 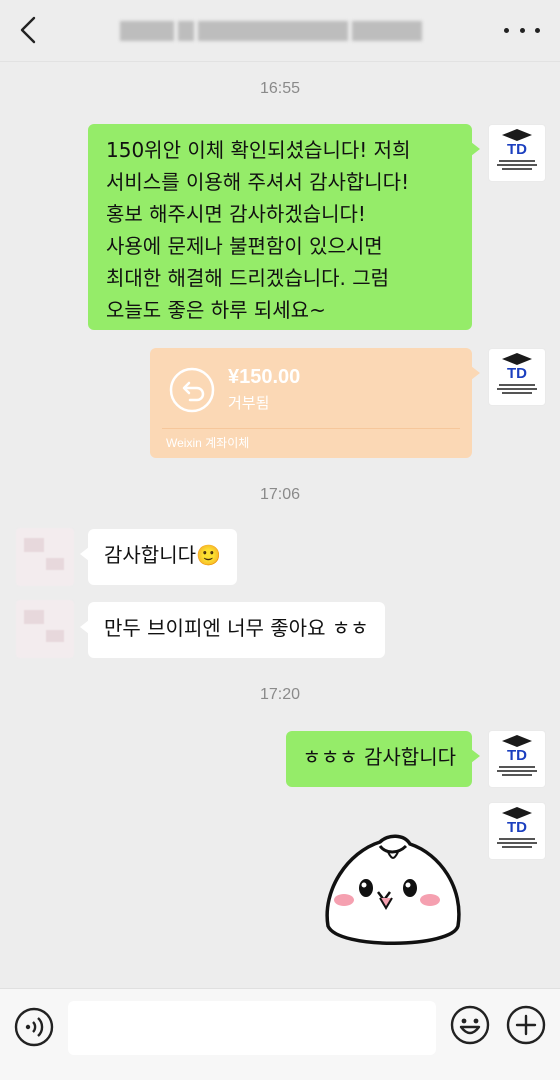 What do you see at coordinates (150, 555) in the screenshot?
I see `message-text: 감사합니다` at bounding box center [150, 555].